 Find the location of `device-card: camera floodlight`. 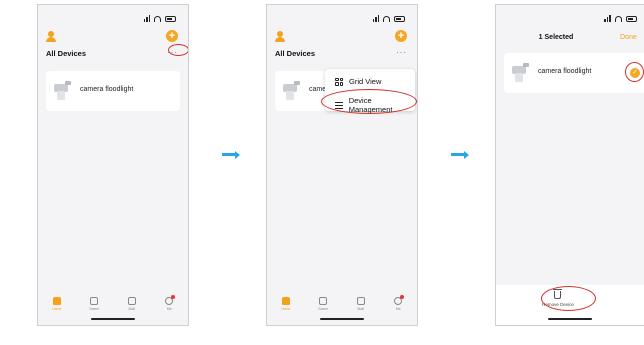

device-card: camera floodlight is located at coordinates (113, 91).